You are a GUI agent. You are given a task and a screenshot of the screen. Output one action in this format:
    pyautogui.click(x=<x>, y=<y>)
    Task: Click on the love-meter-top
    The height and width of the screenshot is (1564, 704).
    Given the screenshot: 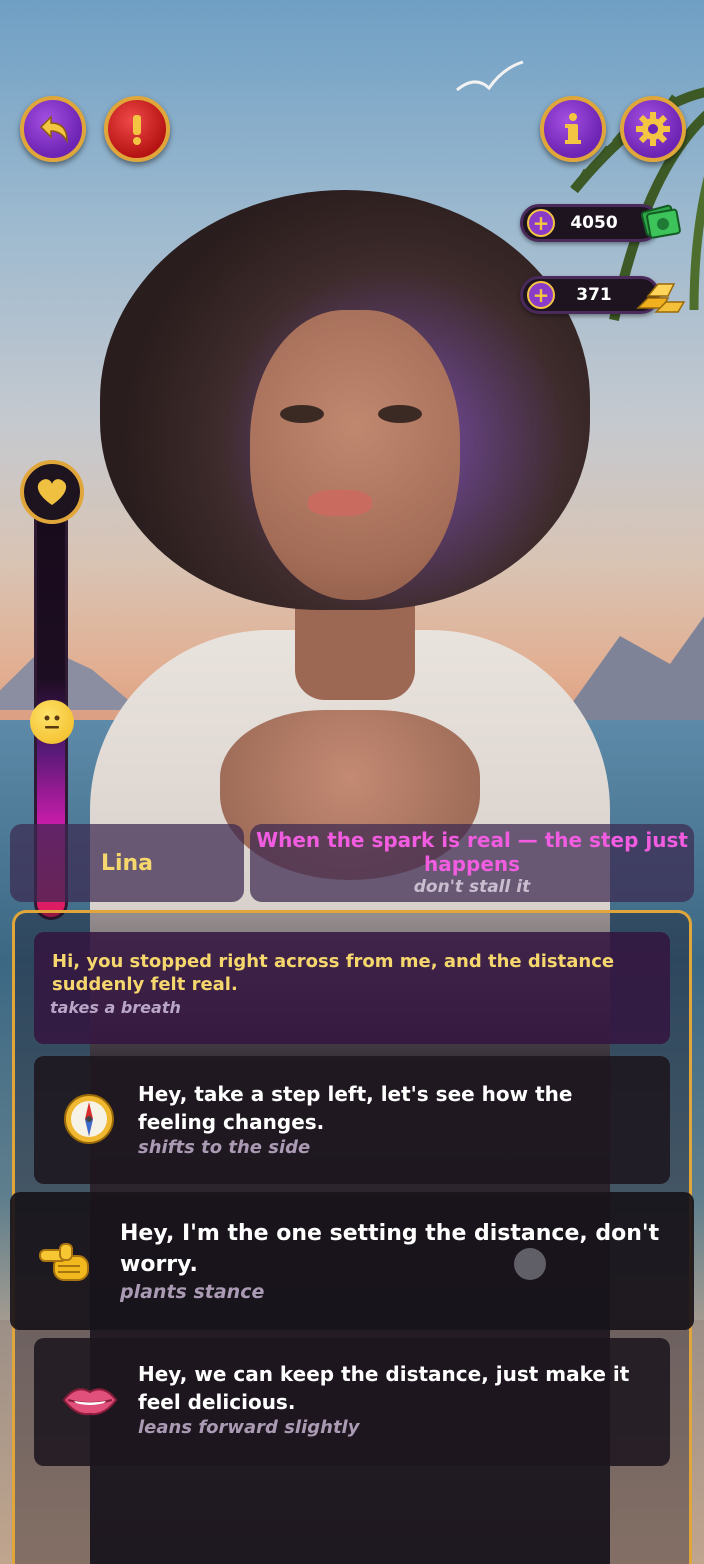 What is the action you would take?
    pyautogui.click(x=52, y=492)
    